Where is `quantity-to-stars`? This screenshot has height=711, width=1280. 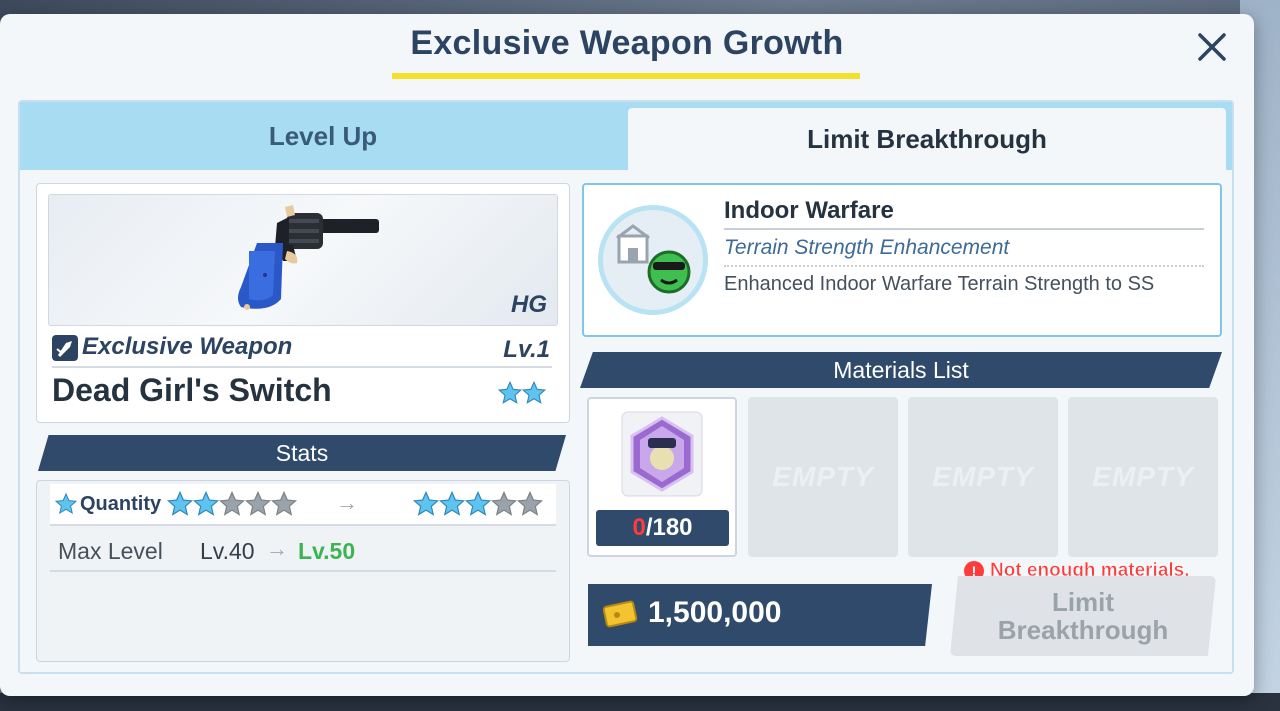
quantity-to-stars is located at coordinates (478, 506).